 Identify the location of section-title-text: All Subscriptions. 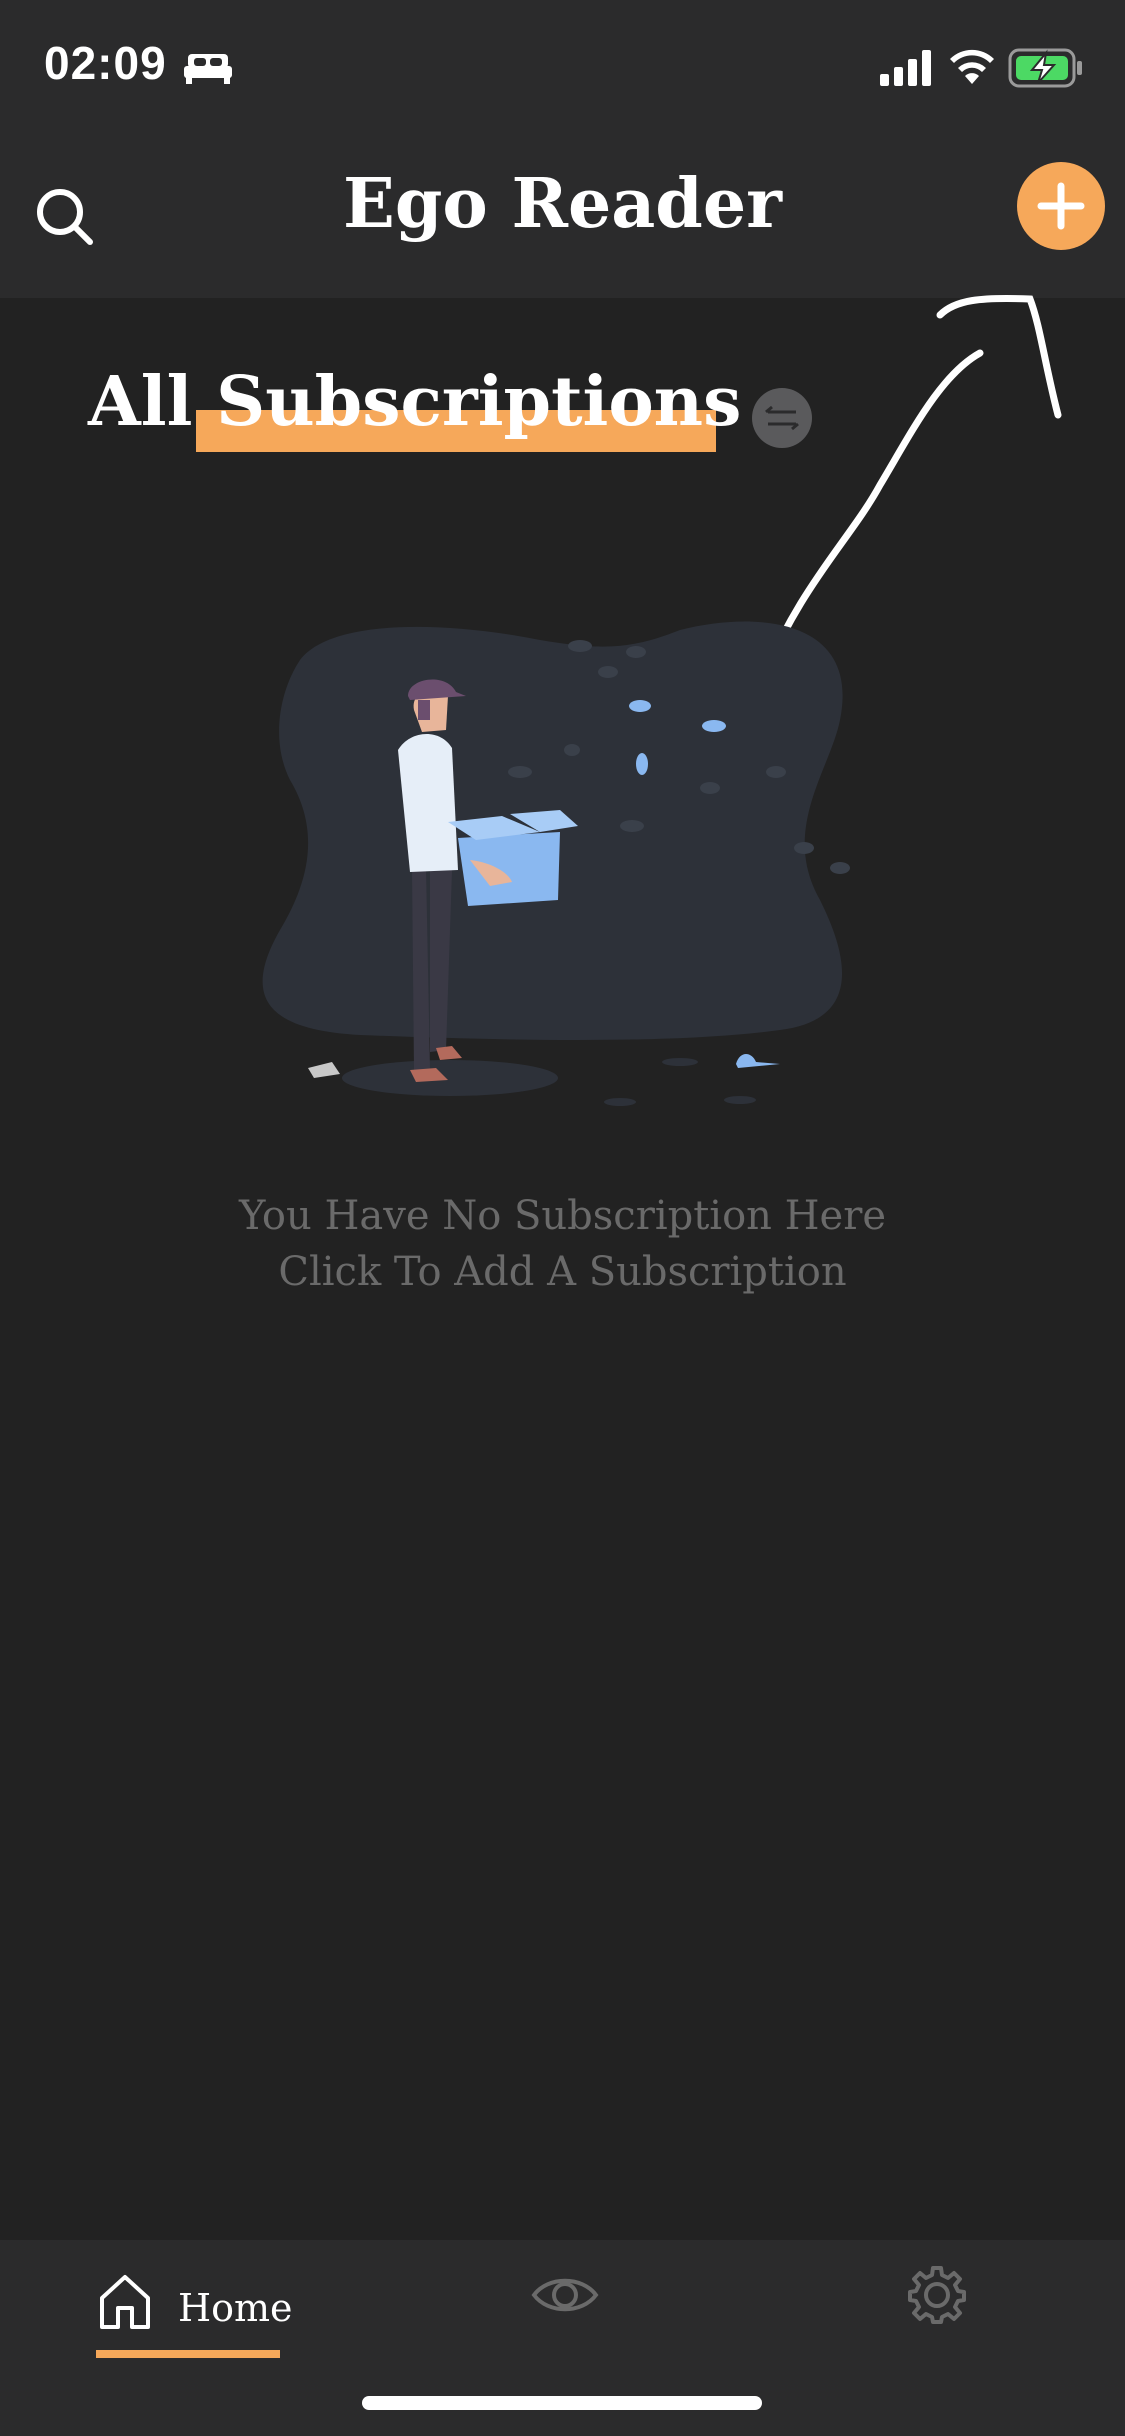
(415, 402).